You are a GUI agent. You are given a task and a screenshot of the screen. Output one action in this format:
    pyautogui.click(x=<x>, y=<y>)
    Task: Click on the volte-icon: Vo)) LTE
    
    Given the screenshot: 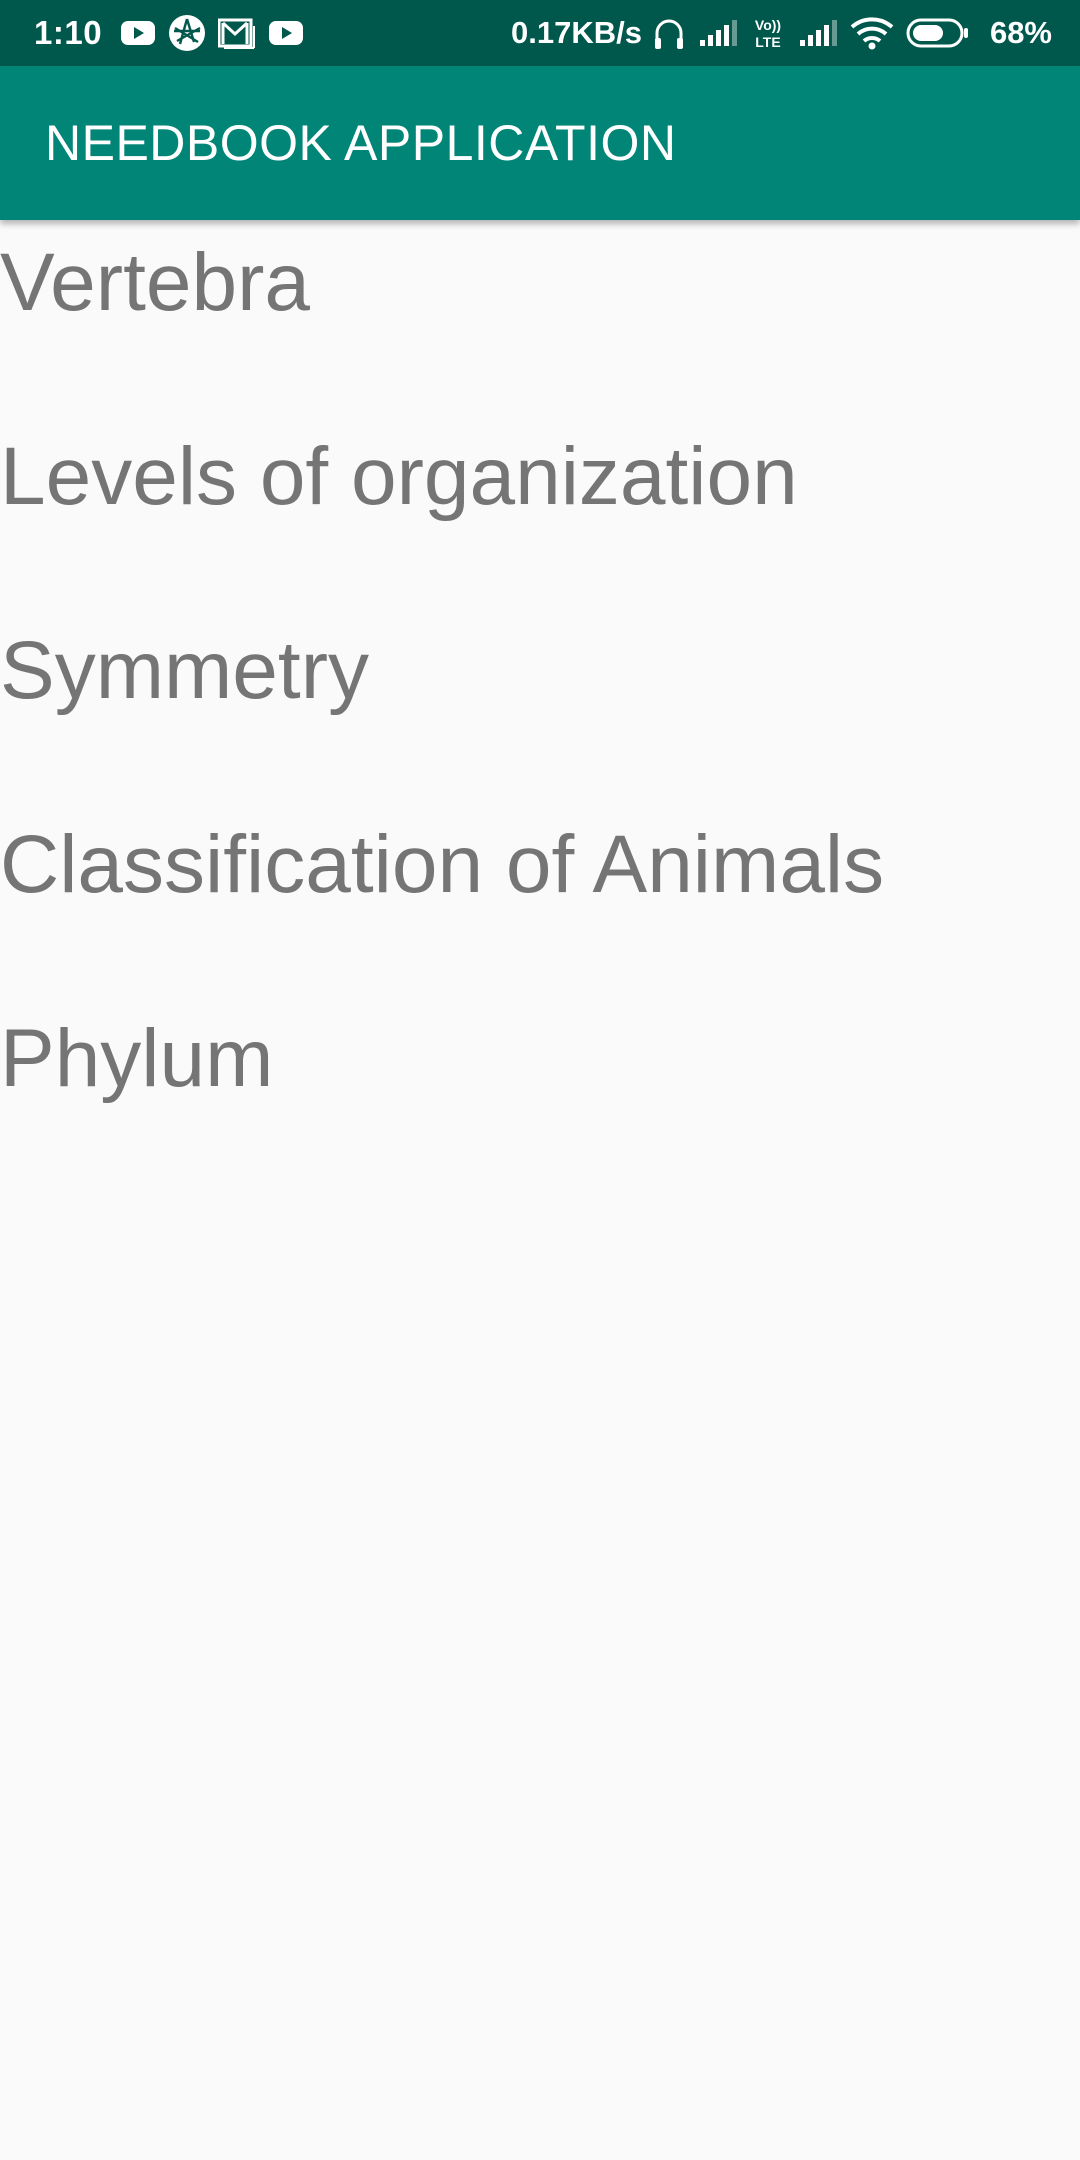 What is the action you would take?
    pyautogui.click(x=768, y=33)
    